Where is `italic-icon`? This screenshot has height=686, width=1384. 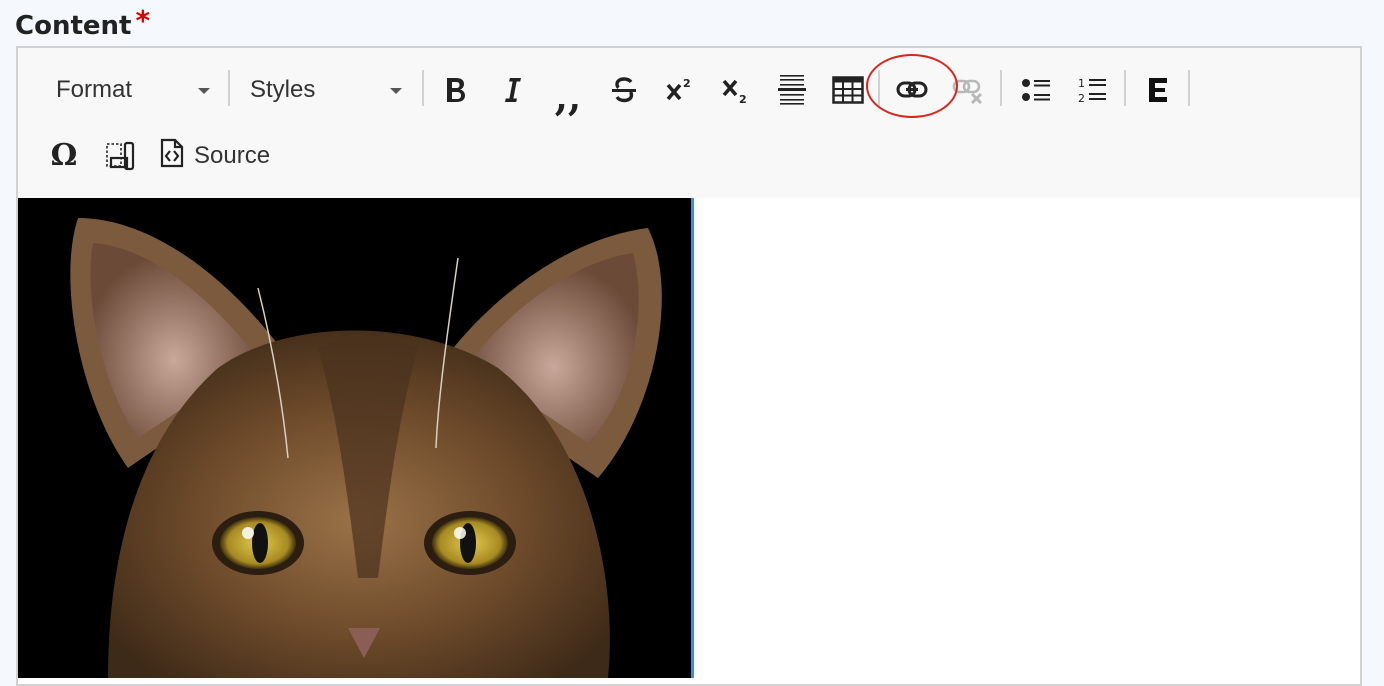
italic-icon is located at coordinates (512, 90).